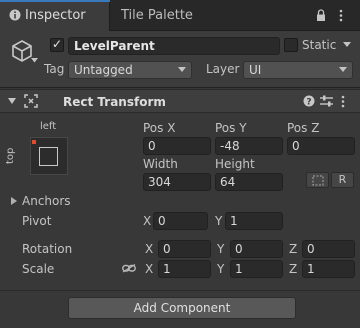 The image size is (360, 328). What do you see at coordinates (184, 269) in the screenshot?
I see `scale-x-field: 1` at bounding box center [184, 269].